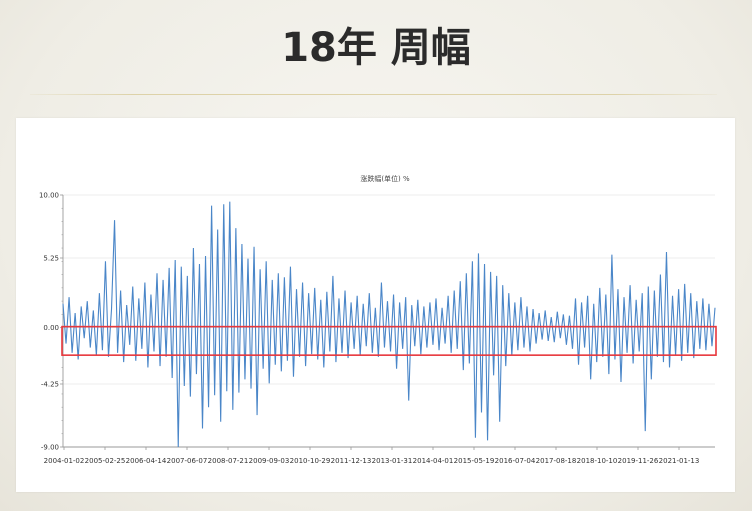 The height and width of the screenshot is (511, 752). I want to click on x-tick-label: 2018-10-10, so click(597, 461).